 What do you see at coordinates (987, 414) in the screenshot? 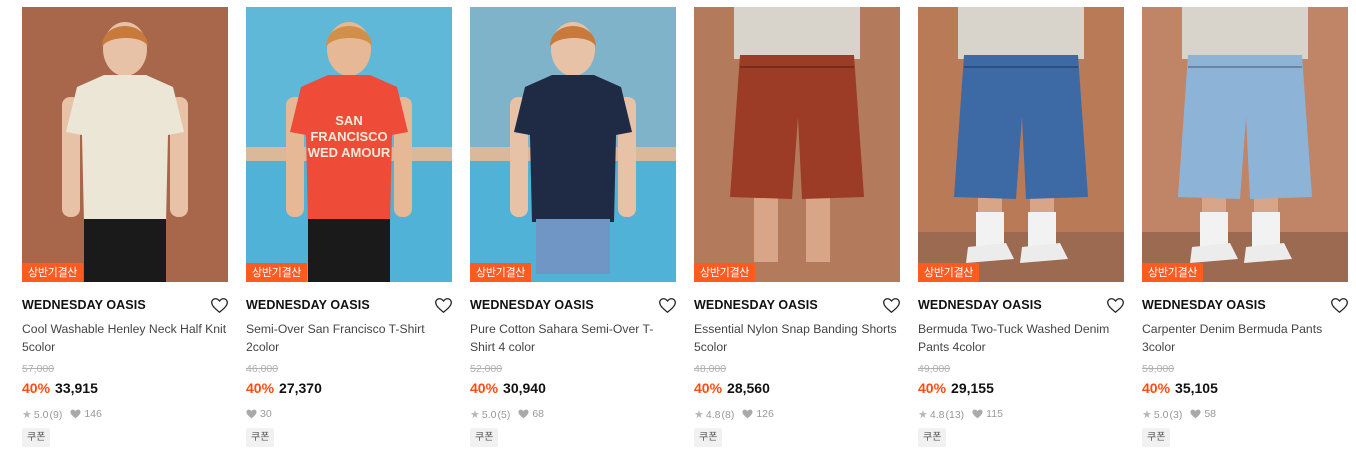
I see `like-count: 115` at bounding box center [987, 414].